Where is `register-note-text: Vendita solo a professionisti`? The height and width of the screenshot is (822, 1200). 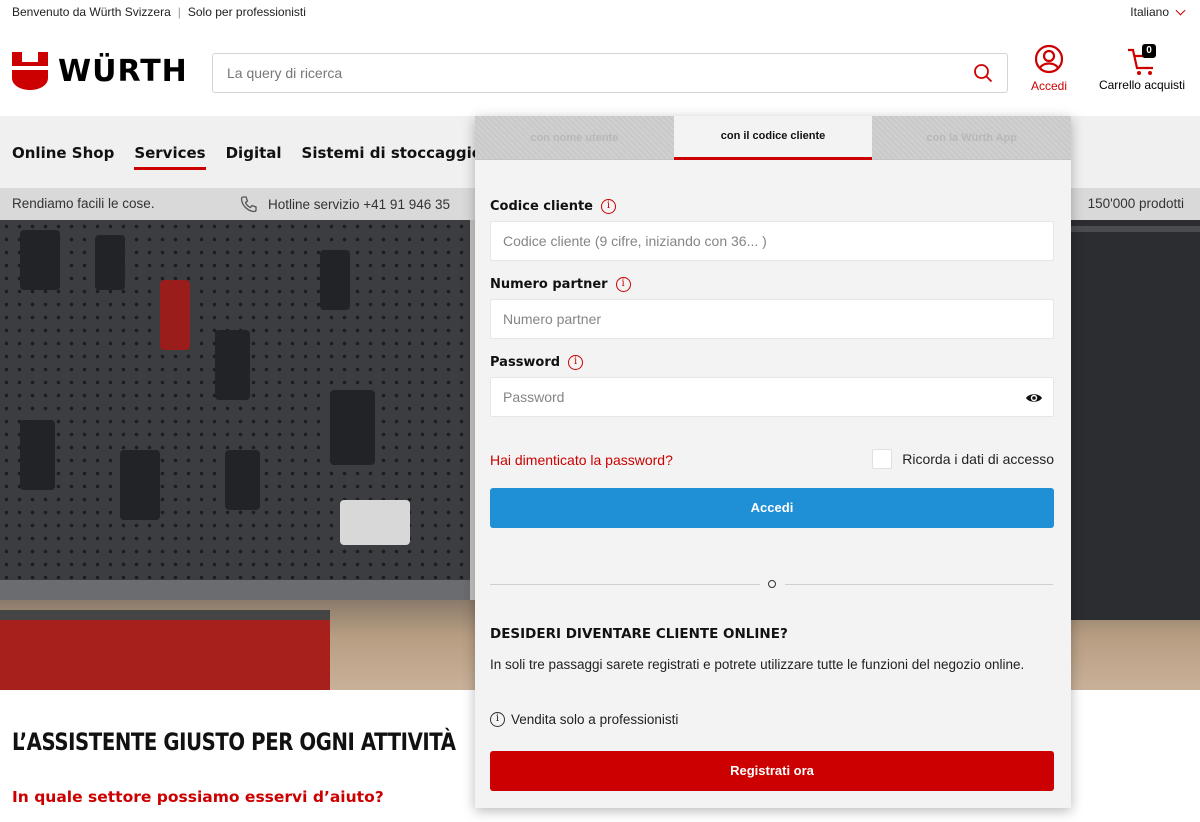
register-note-text: Vendita solo a professionisti is located at coordinates (595, 719).